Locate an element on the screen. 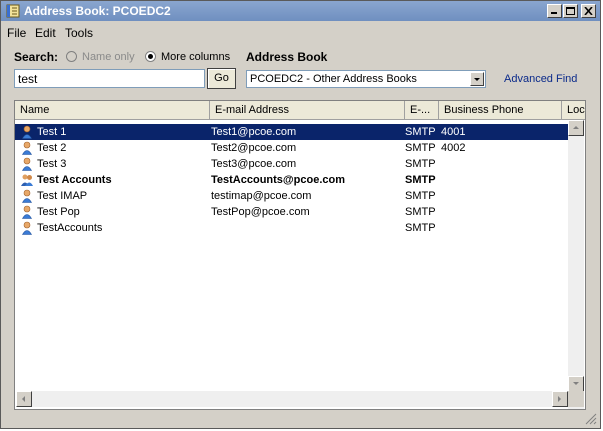 This screenshot has height=431, width=603. advanced-find-link: Advanced Find is located at coordinates (540, 79).